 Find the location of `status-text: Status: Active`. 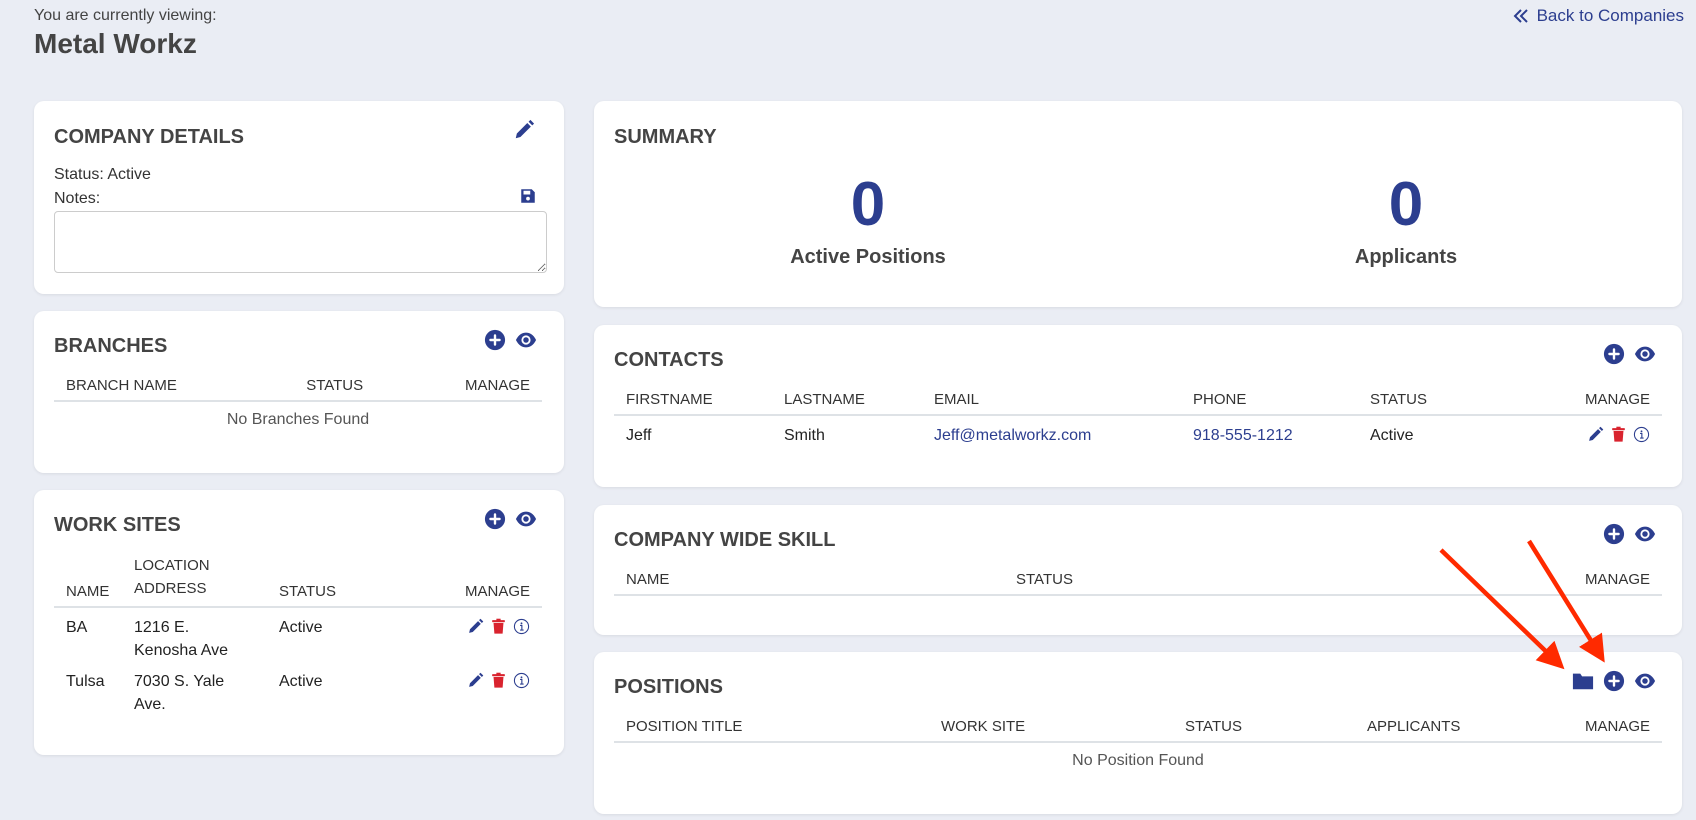

status-text: Status: Active is located at coordinates (102, 174).